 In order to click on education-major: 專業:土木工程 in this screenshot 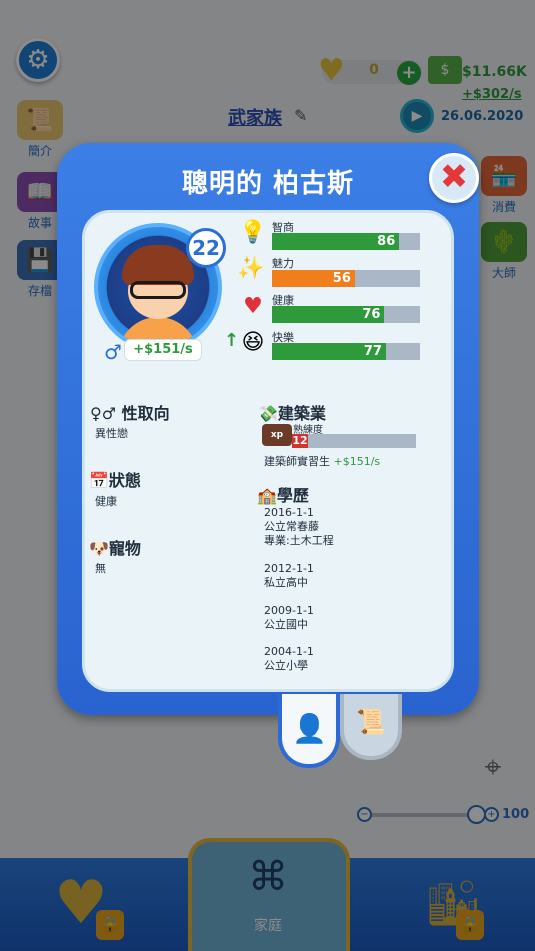, I will do `click(299, 540)`.